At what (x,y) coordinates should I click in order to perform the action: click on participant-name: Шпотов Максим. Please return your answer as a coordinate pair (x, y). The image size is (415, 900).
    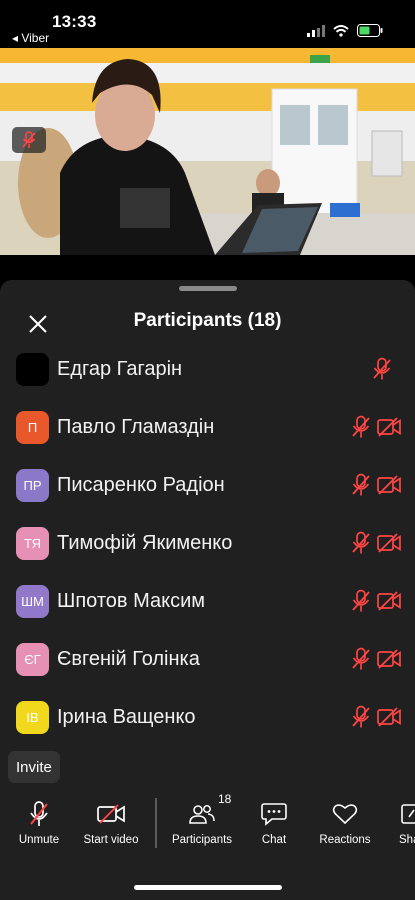
    Looking at the image, I should click on (131, 600).